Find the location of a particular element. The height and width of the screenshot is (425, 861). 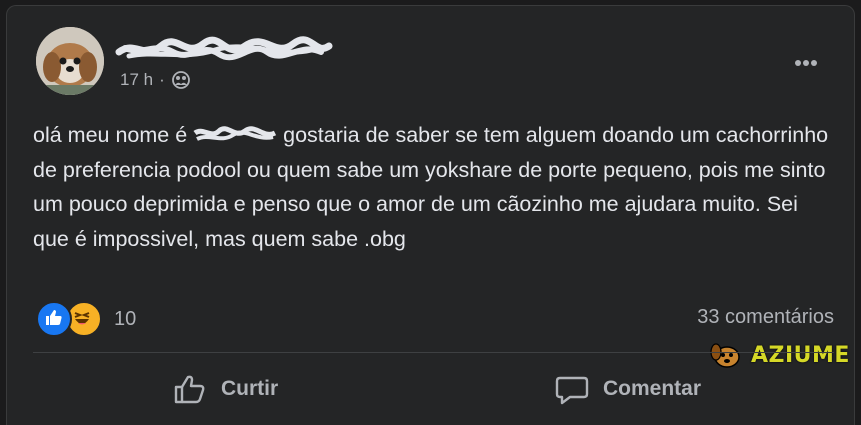

name-redaction is located at coordinates (235, 131).